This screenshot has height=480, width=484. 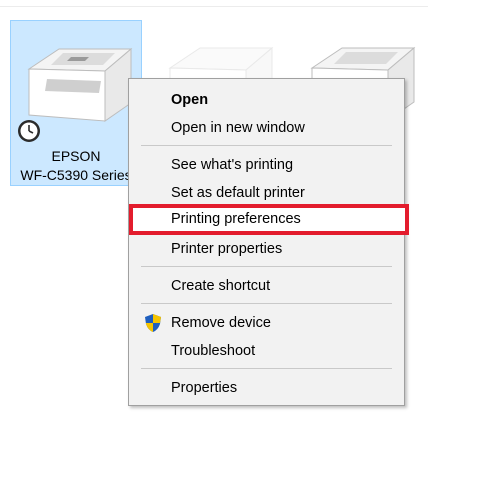 I want to click on menu-item-label: Troubleshoot, so click(x=213, y=351).